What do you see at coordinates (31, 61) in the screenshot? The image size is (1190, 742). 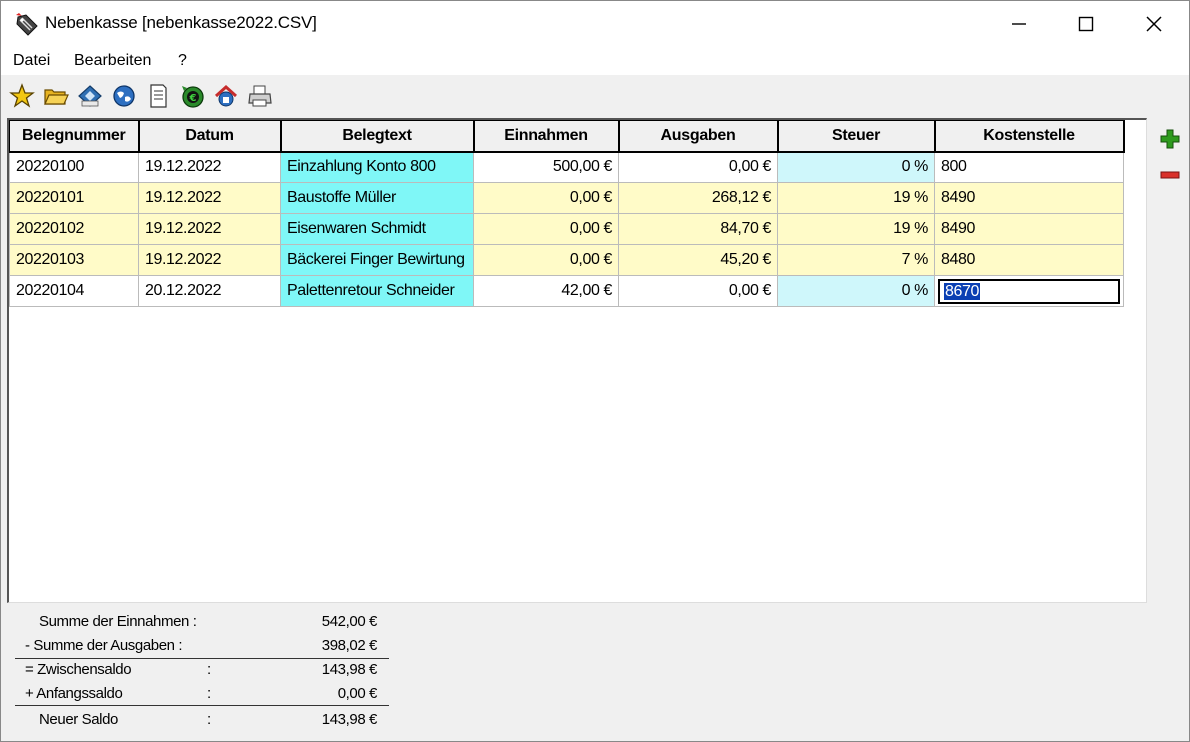 I see `menu-datei: Datei` at bounding box center [31, 61].